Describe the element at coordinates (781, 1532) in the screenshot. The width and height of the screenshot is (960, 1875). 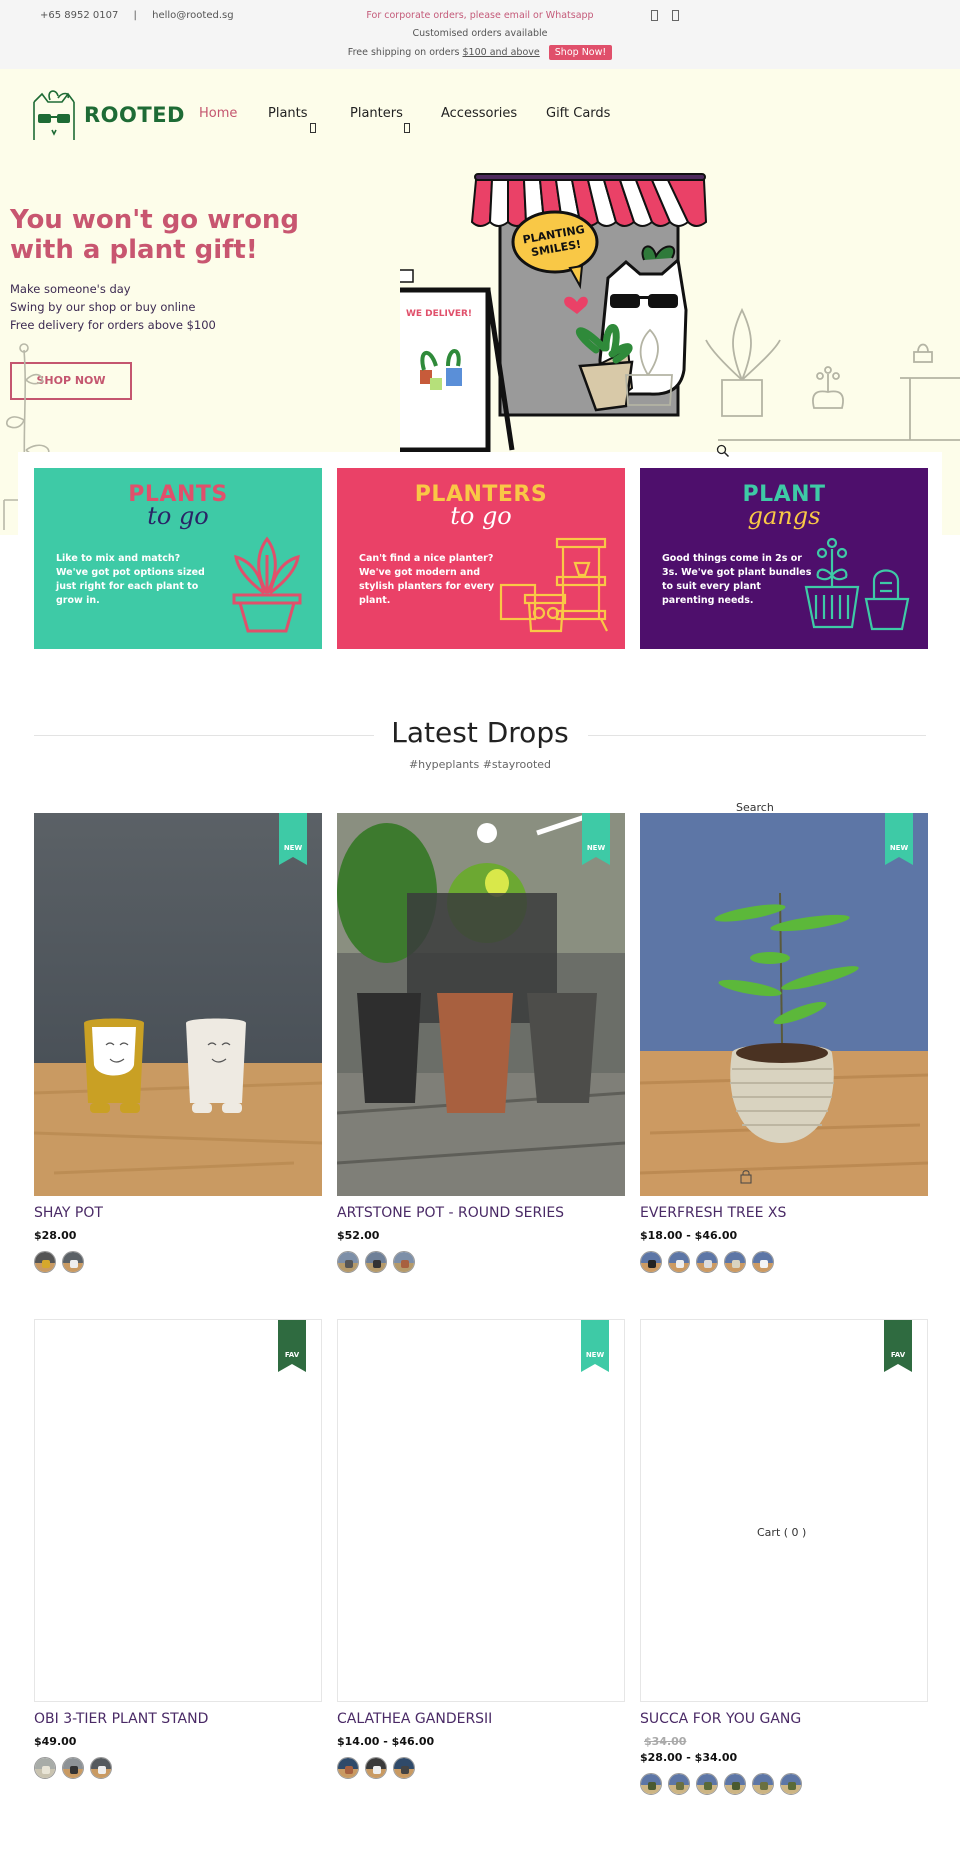
I see `cart-link: Cart ( 0 )` at that location.